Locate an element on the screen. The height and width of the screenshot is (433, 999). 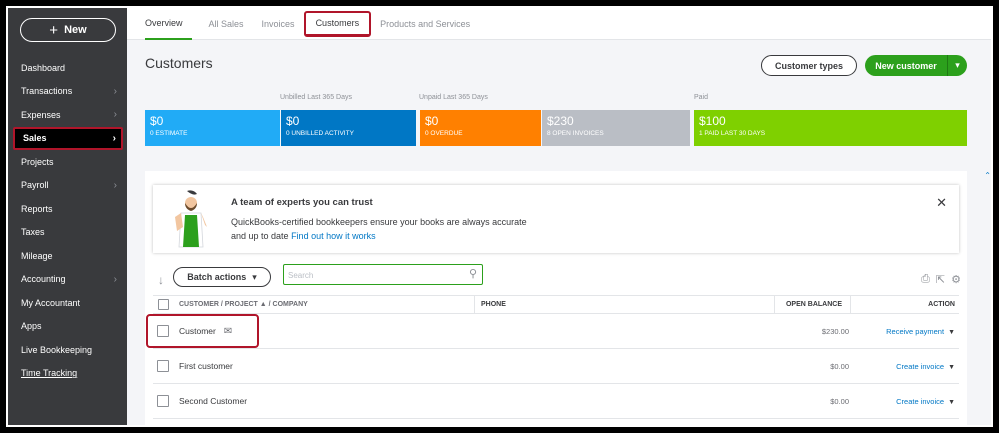
unbilled-segment: $0 0 UNBILLED ACTIVITY is located at coordinates (348, 128).